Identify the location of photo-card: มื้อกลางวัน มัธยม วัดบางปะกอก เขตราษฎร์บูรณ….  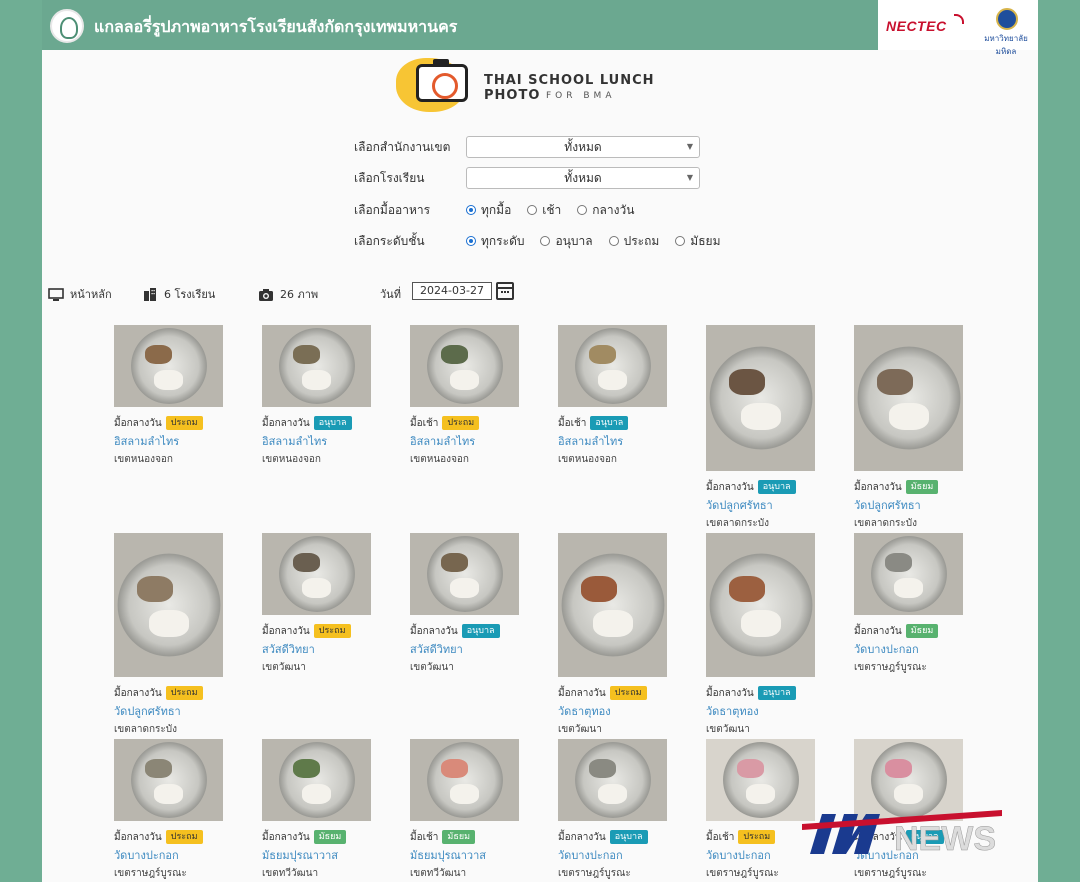
(914, 604).